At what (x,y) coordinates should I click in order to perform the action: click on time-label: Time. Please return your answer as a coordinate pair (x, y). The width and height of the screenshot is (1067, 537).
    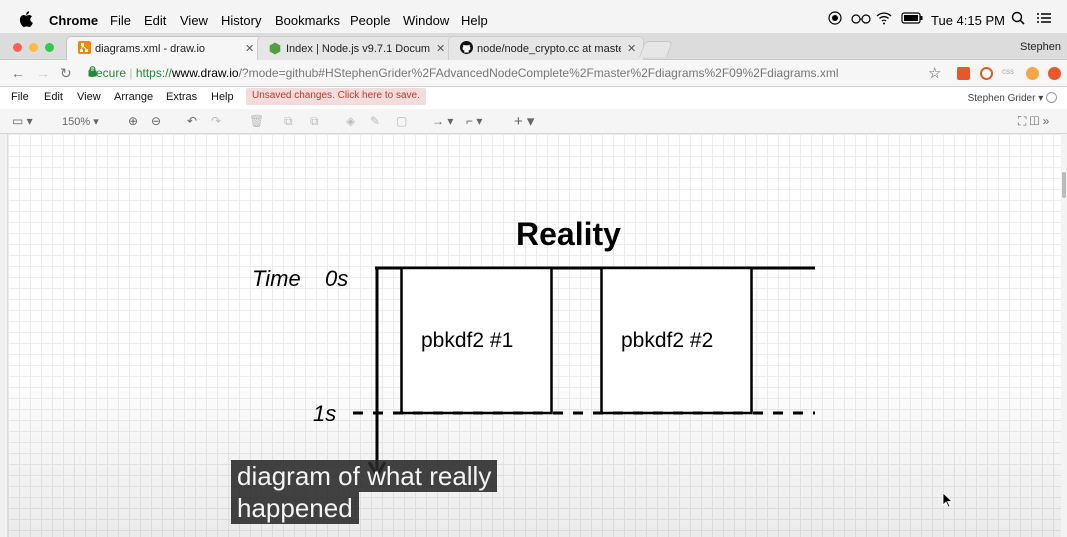
    Looking at the image, I should click on (276, 279).